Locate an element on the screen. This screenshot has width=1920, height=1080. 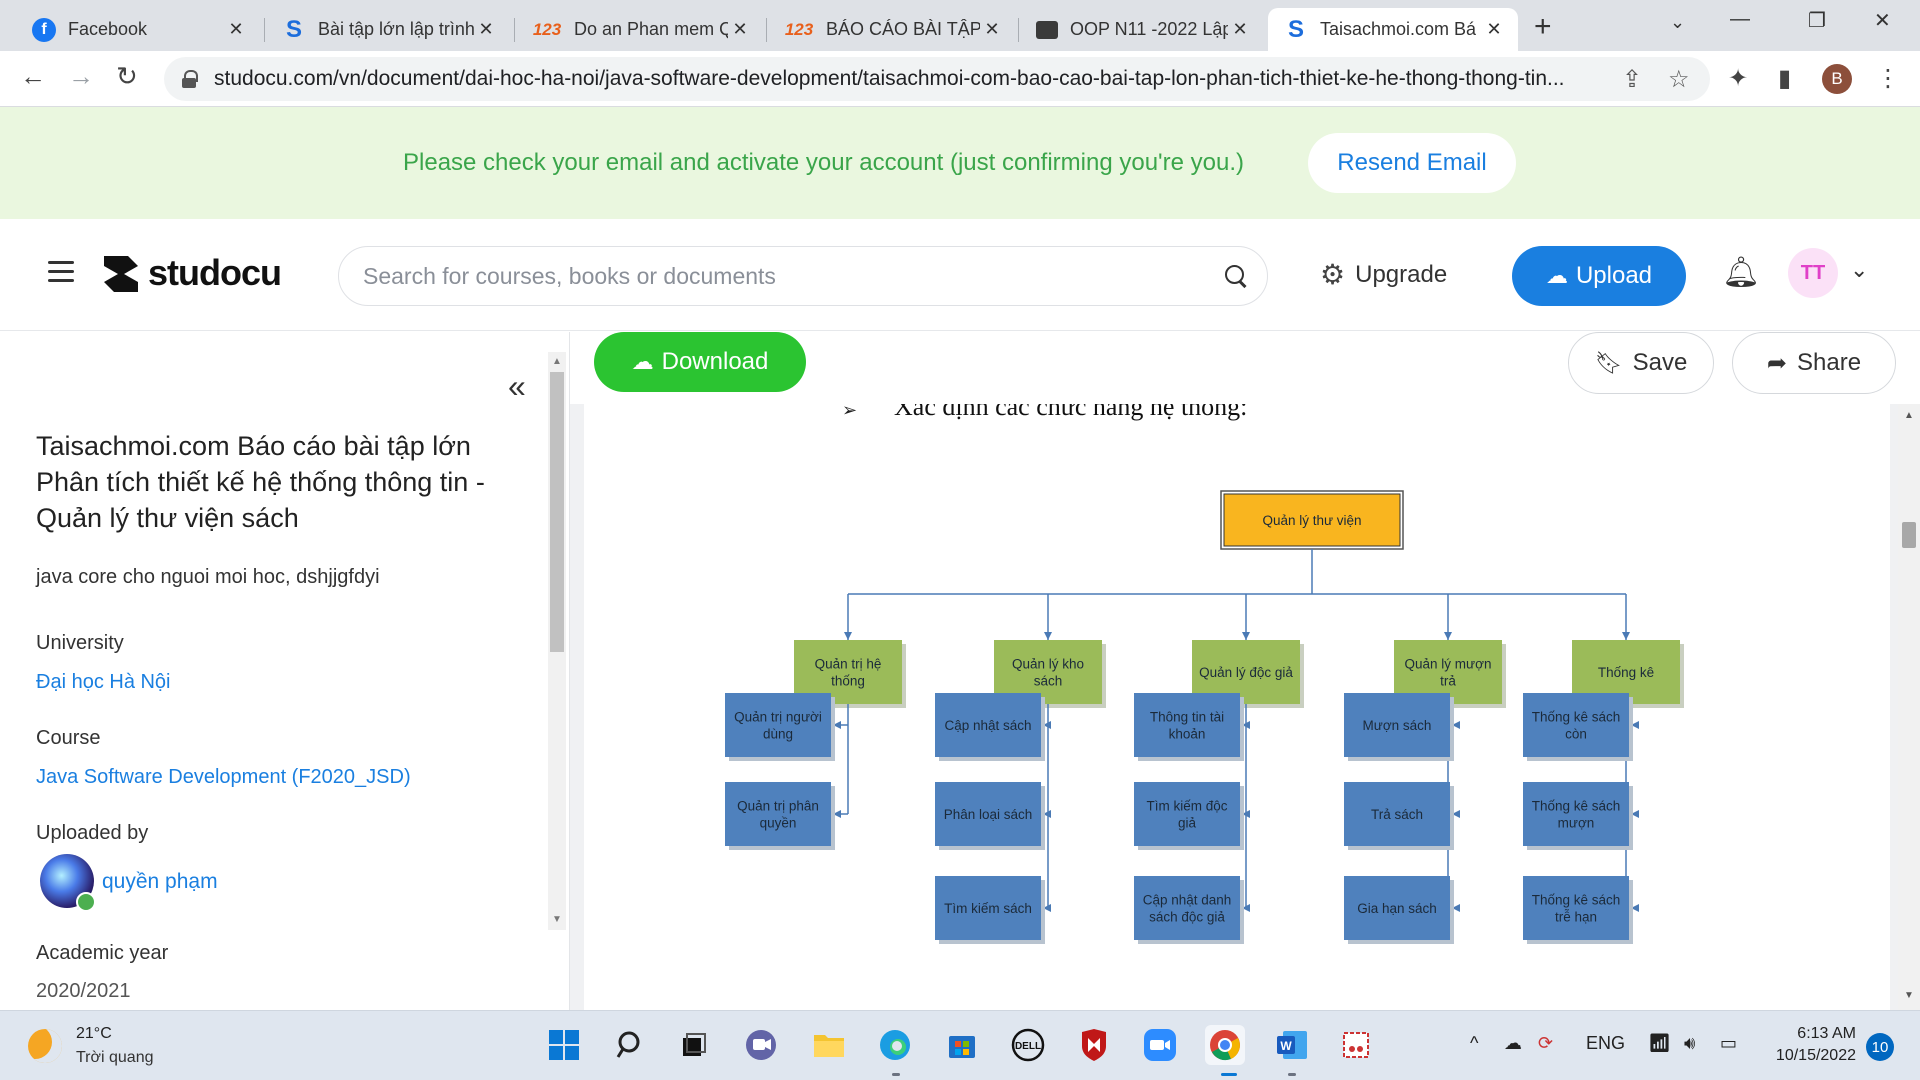
tab-title: BÁO CÁO BÀI TẬP L is located at coordinates (903, 29).